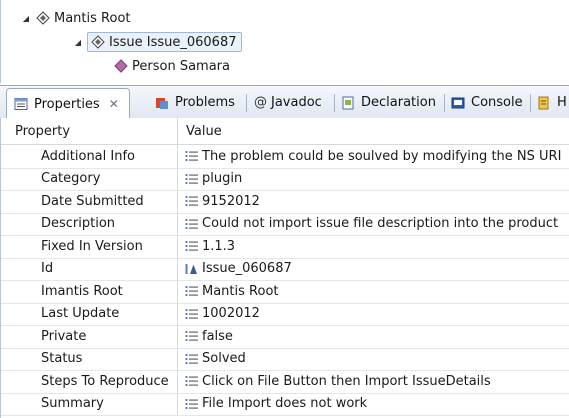  What do you see at coordinates (82, 291) in the screenshot?
I see `property-name: Imantis Root` at bounding box center [82, 291].